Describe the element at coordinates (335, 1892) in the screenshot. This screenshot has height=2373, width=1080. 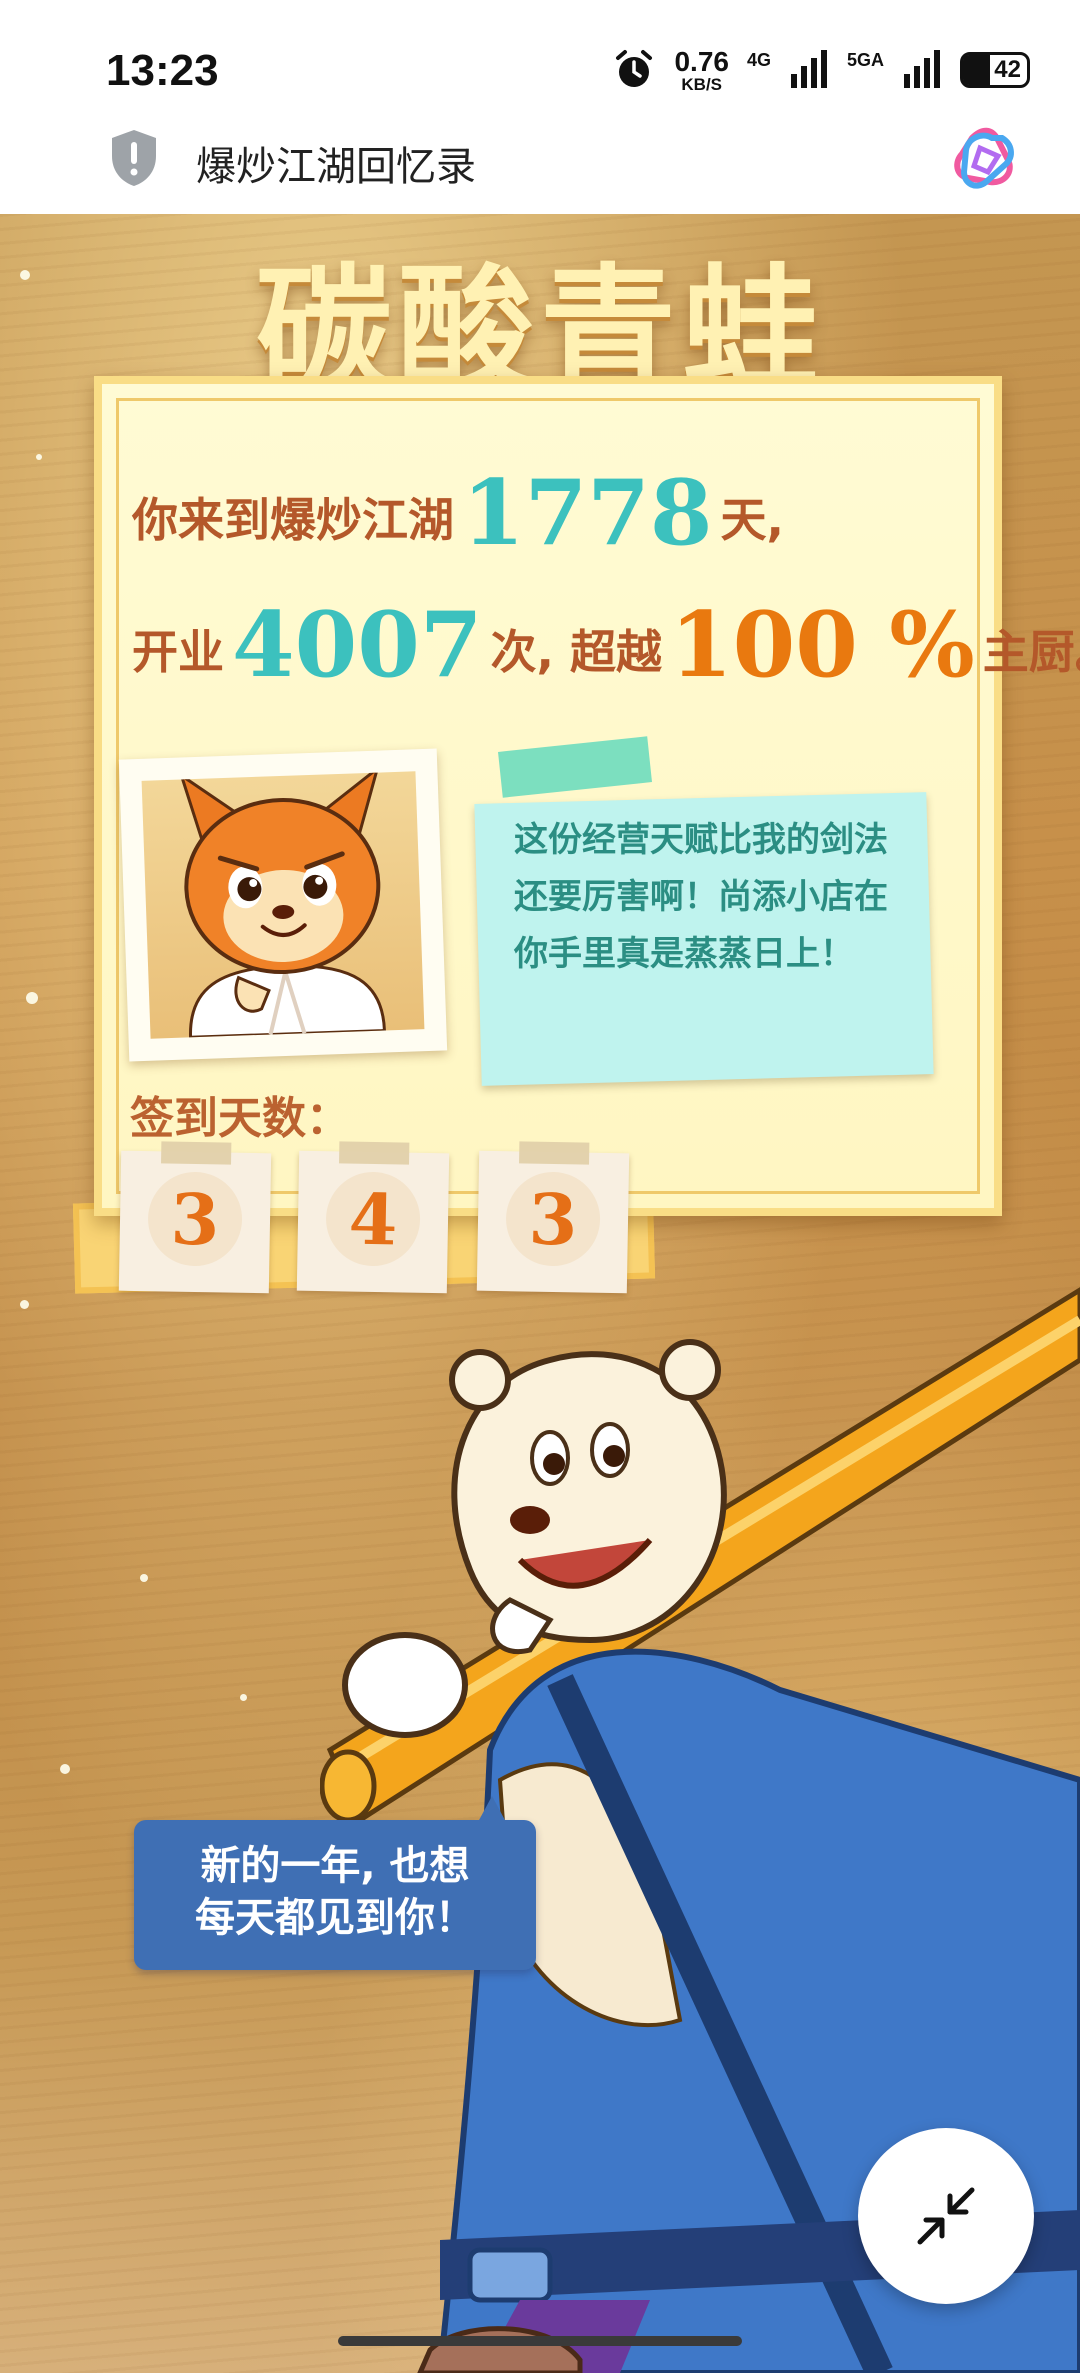
I see `speech-bubble-text: 新的一年, 也想 每天都见到你！` at that location.